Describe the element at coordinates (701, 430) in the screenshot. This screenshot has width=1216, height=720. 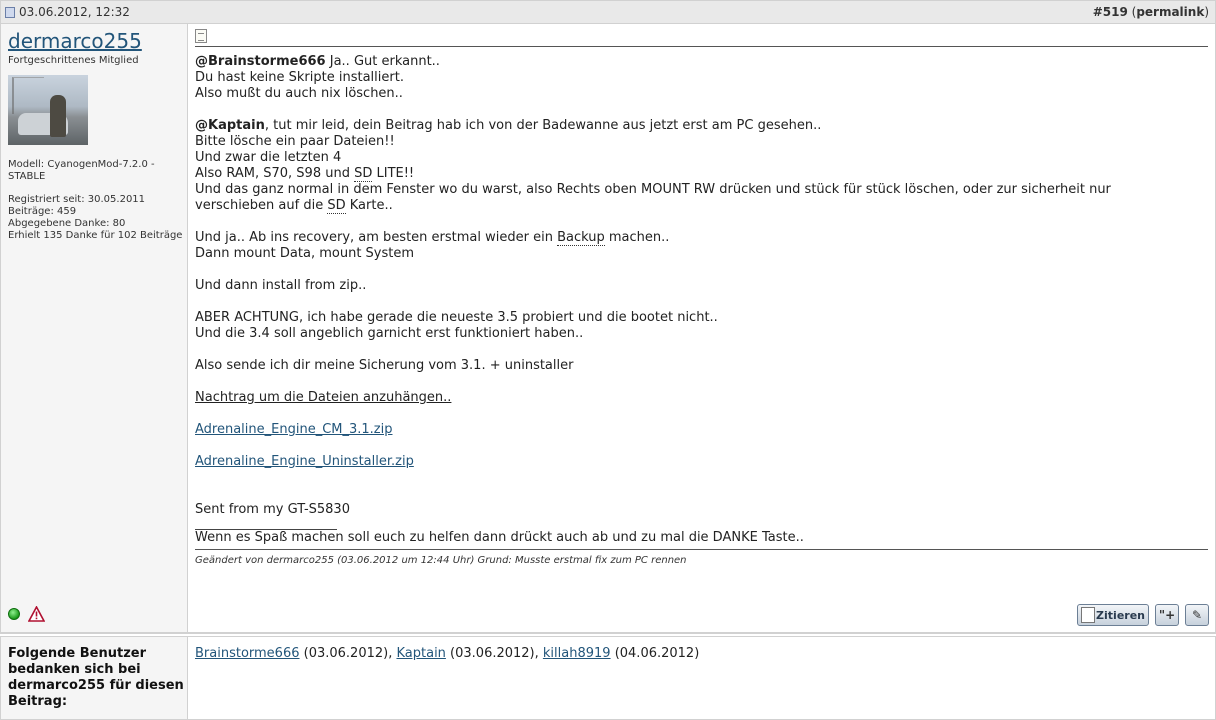
I see `message-line: Adrenaline_Engine_CM_3.1.zip` at that location.